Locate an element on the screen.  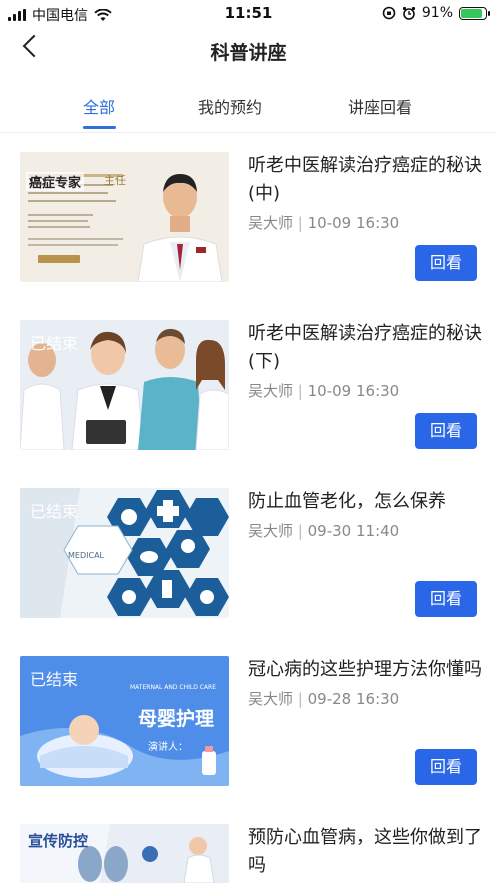
tab-lecture-replay: 讲座回看 is located at coordinates (380, 106).